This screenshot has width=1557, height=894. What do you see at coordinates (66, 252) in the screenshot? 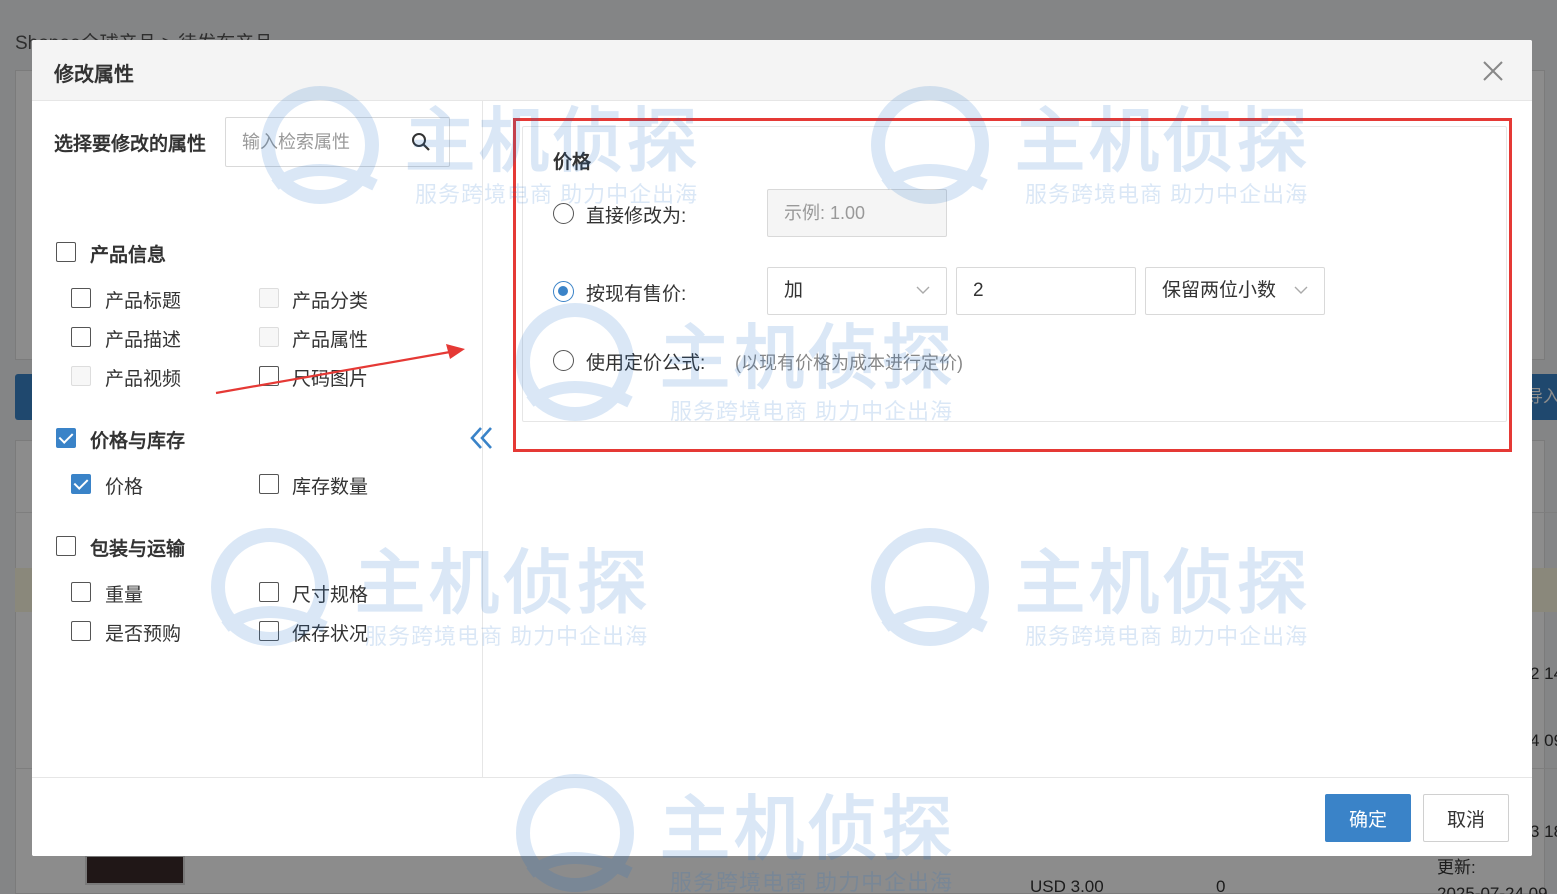
I see `group-checkbox-product-info` at bounding box center [66, 252].